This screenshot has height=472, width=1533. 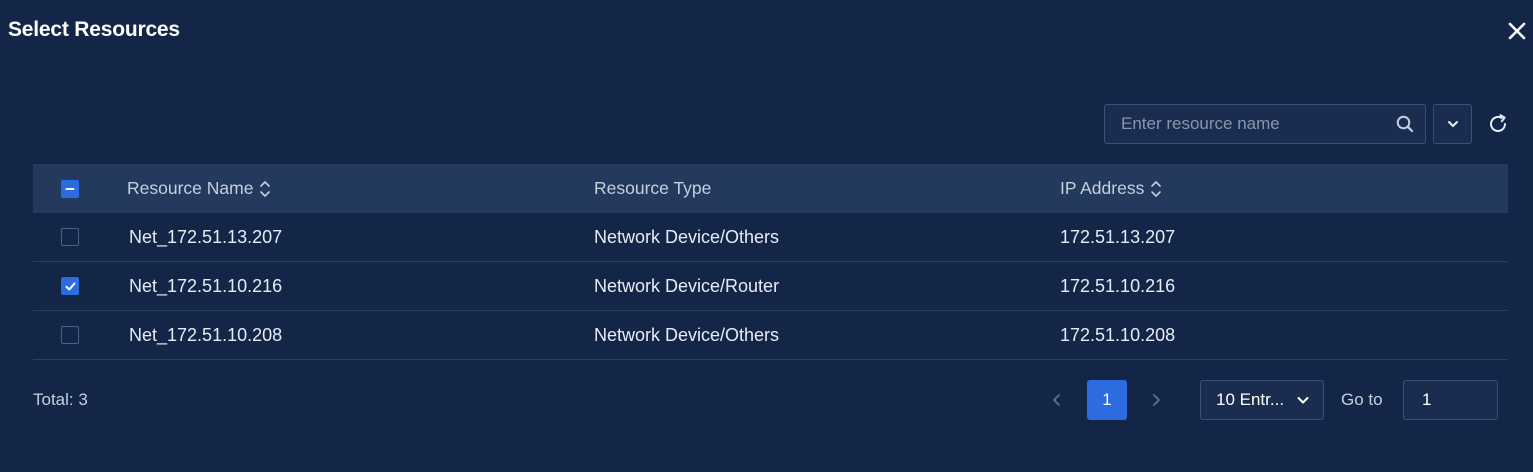 I want to click on column-label: IP Address, so click(x=1102, y=188).